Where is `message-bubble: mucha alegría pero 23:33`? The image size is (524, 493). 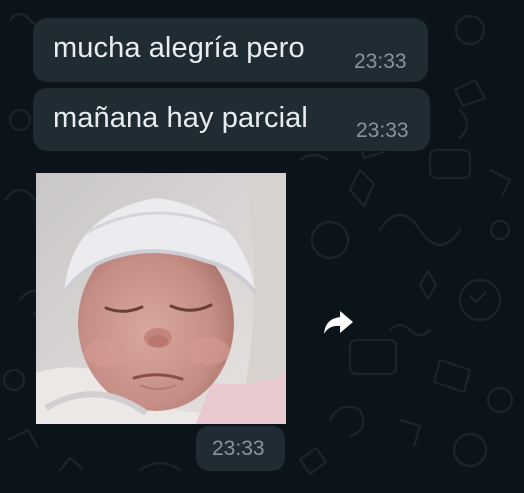 message-bubble: mucha alegría pero 23:33 is located at coordinates (230, 50).